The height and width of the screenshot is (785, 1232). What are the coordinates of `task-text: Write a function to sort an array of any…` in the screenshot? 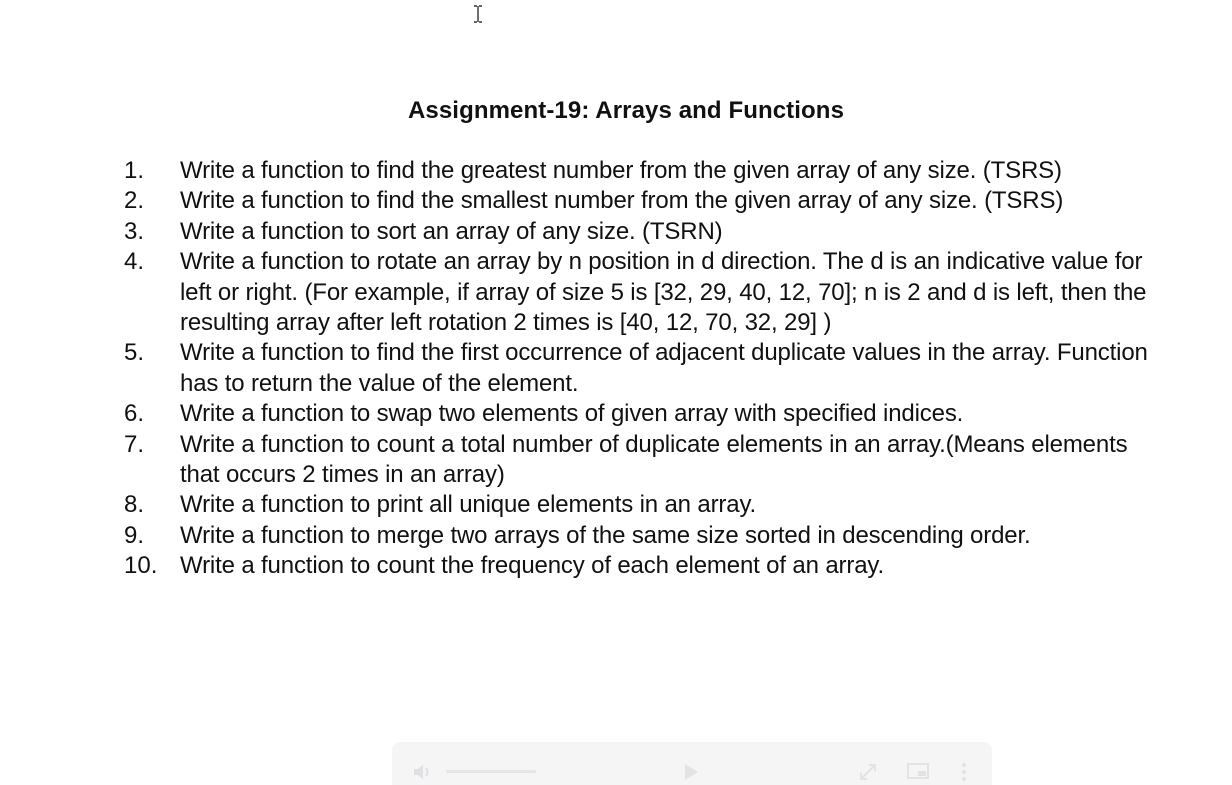 It's located at (451, 231).